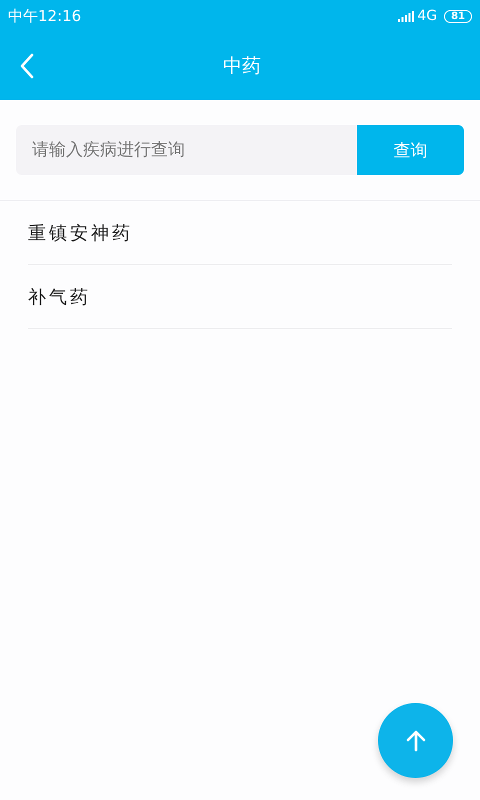  What do you see at coordinates (242, 66) in the screenshot?
I see `page-title: 中药` at bounding box center [242, 66].